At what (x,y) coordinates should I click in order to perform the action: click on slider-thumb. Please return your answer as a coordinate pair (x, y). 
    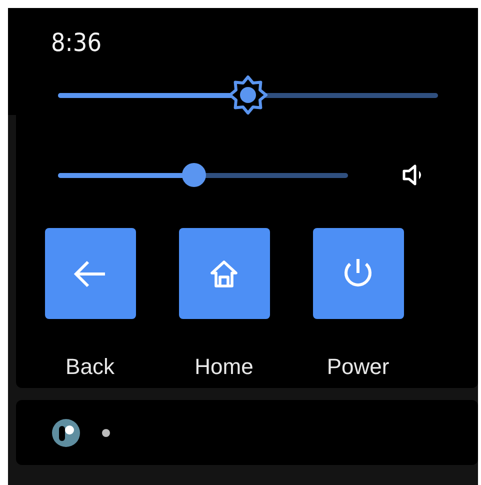
    Looking at the image, I should click on (194, 175).